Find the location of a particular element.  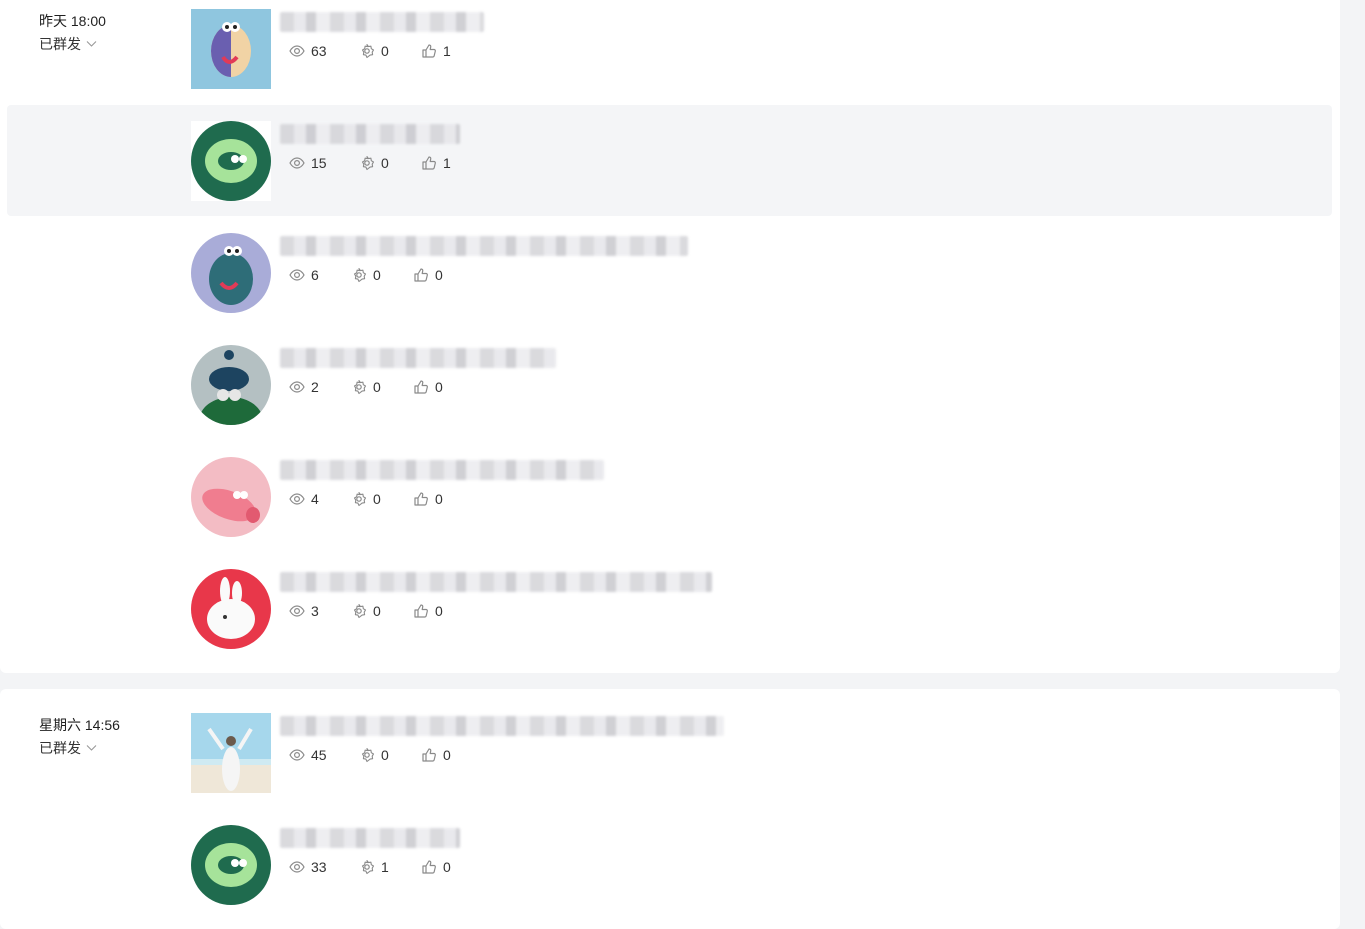

views-stat: 4 is located at coordinates (304, 499).